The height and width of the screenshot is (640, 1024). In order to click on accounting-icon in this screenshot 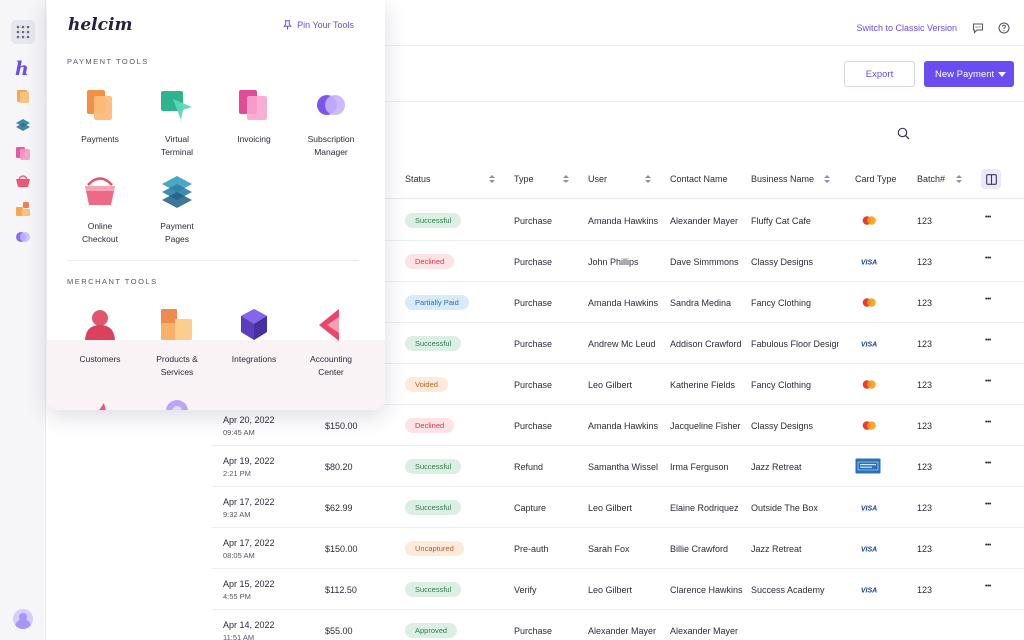, I will do `click(329, 325)`.